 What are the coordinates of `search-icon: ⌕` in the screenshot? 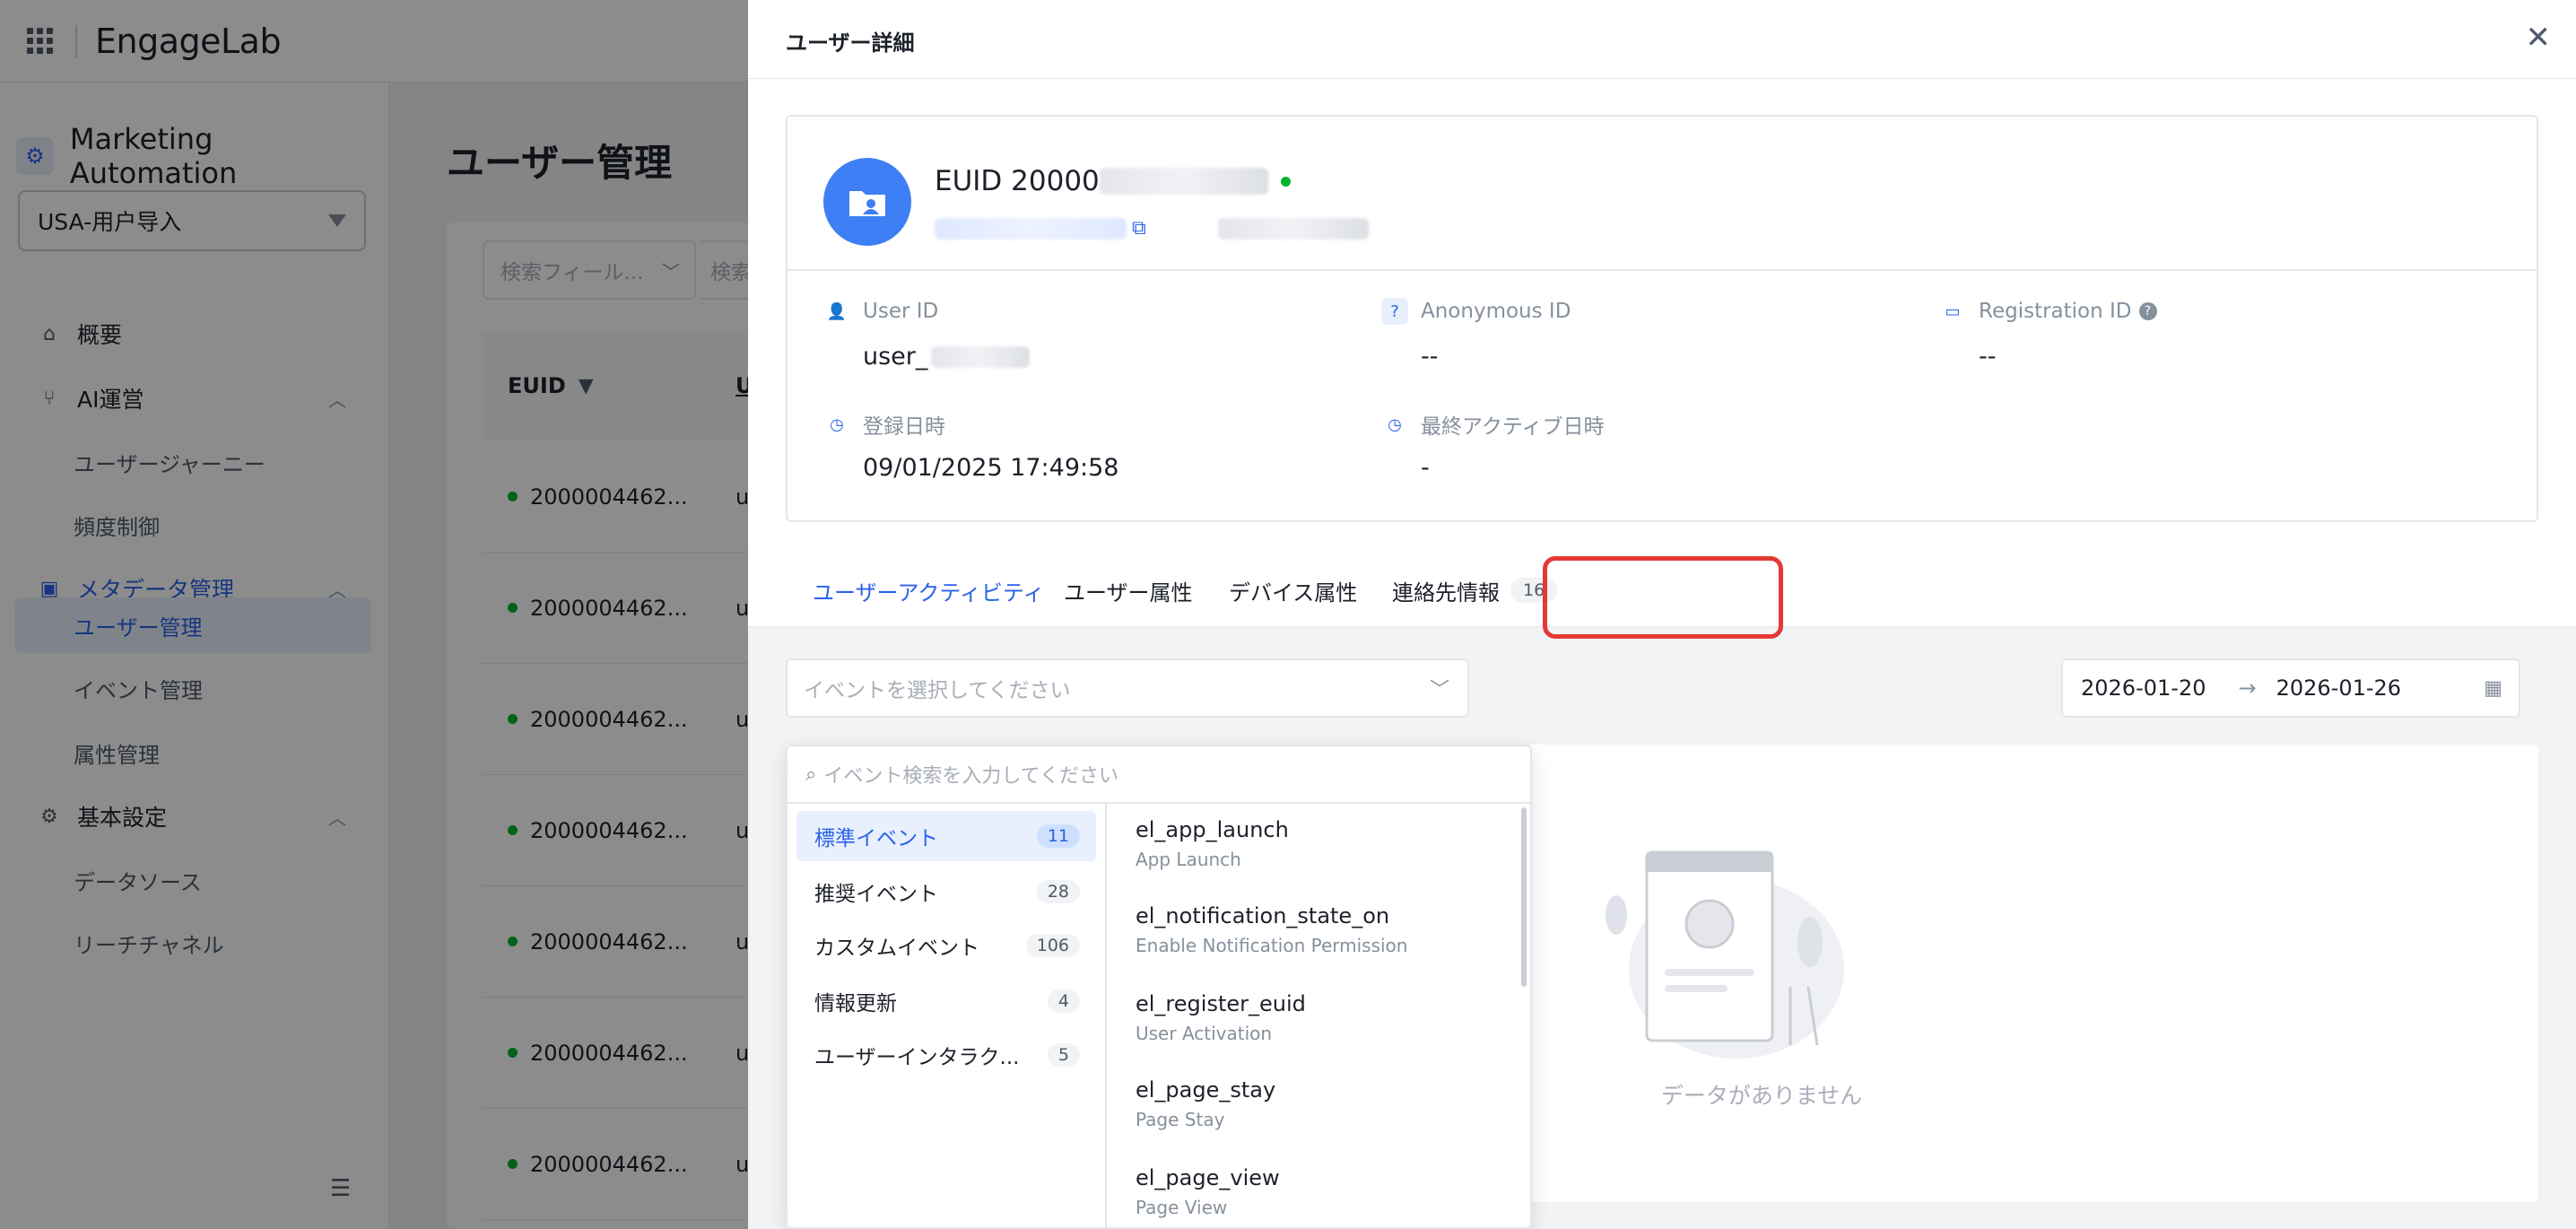 It's located at (811, 774).